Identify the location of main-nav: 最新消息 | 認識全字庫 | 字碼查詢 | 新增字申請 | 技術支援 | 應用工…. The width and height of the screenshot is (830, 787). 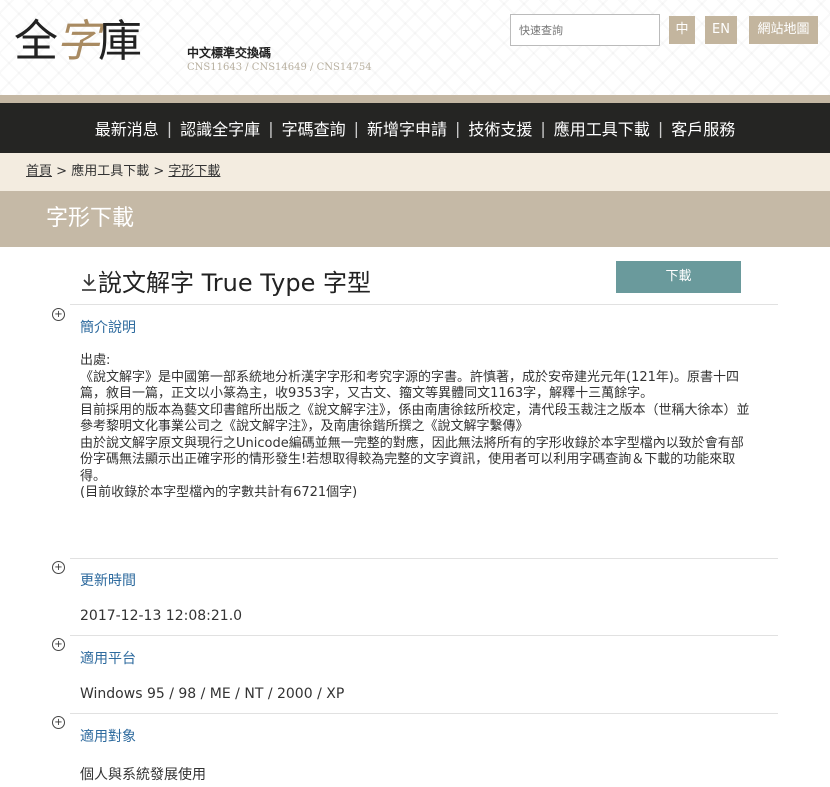
(415, 128).